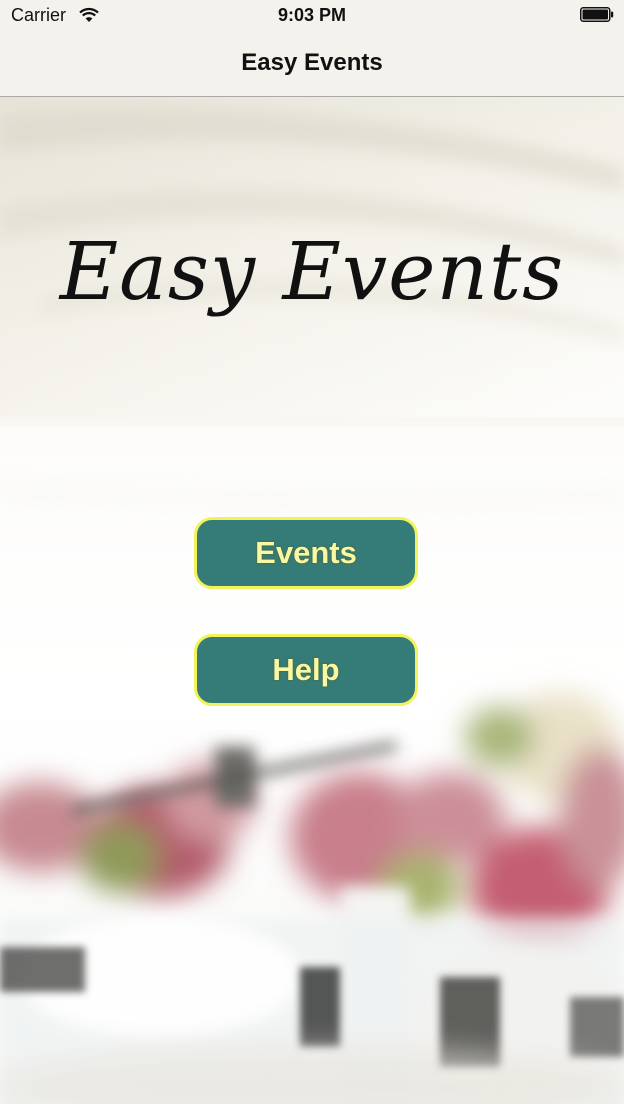 The height and width of the screenshot is (1104, 624). I want to click on nav-title: Easy Events, so click(312, 62).